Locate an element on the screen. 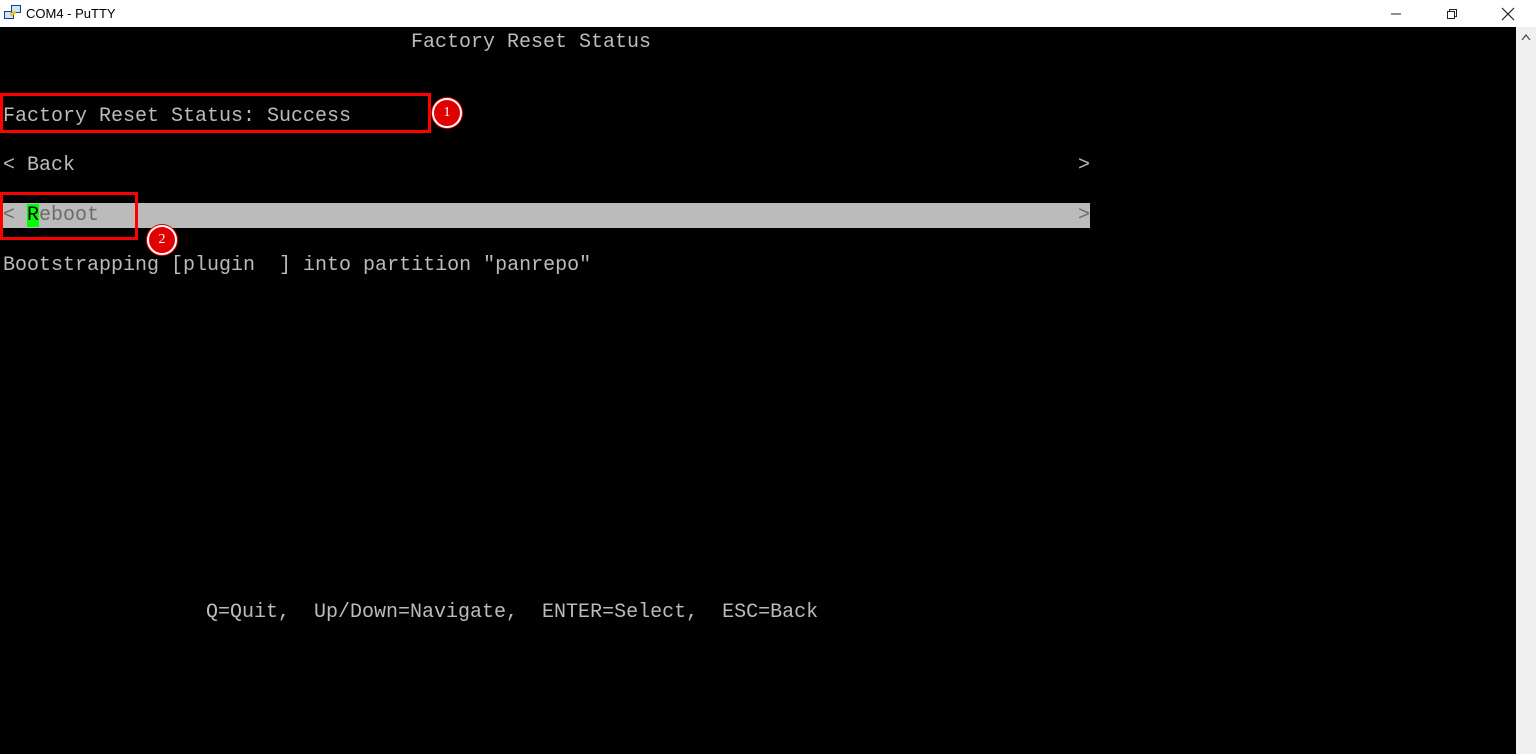 This screenshot has height=754, width=1536. minimize-icon is located at coordinates (1396, 13).